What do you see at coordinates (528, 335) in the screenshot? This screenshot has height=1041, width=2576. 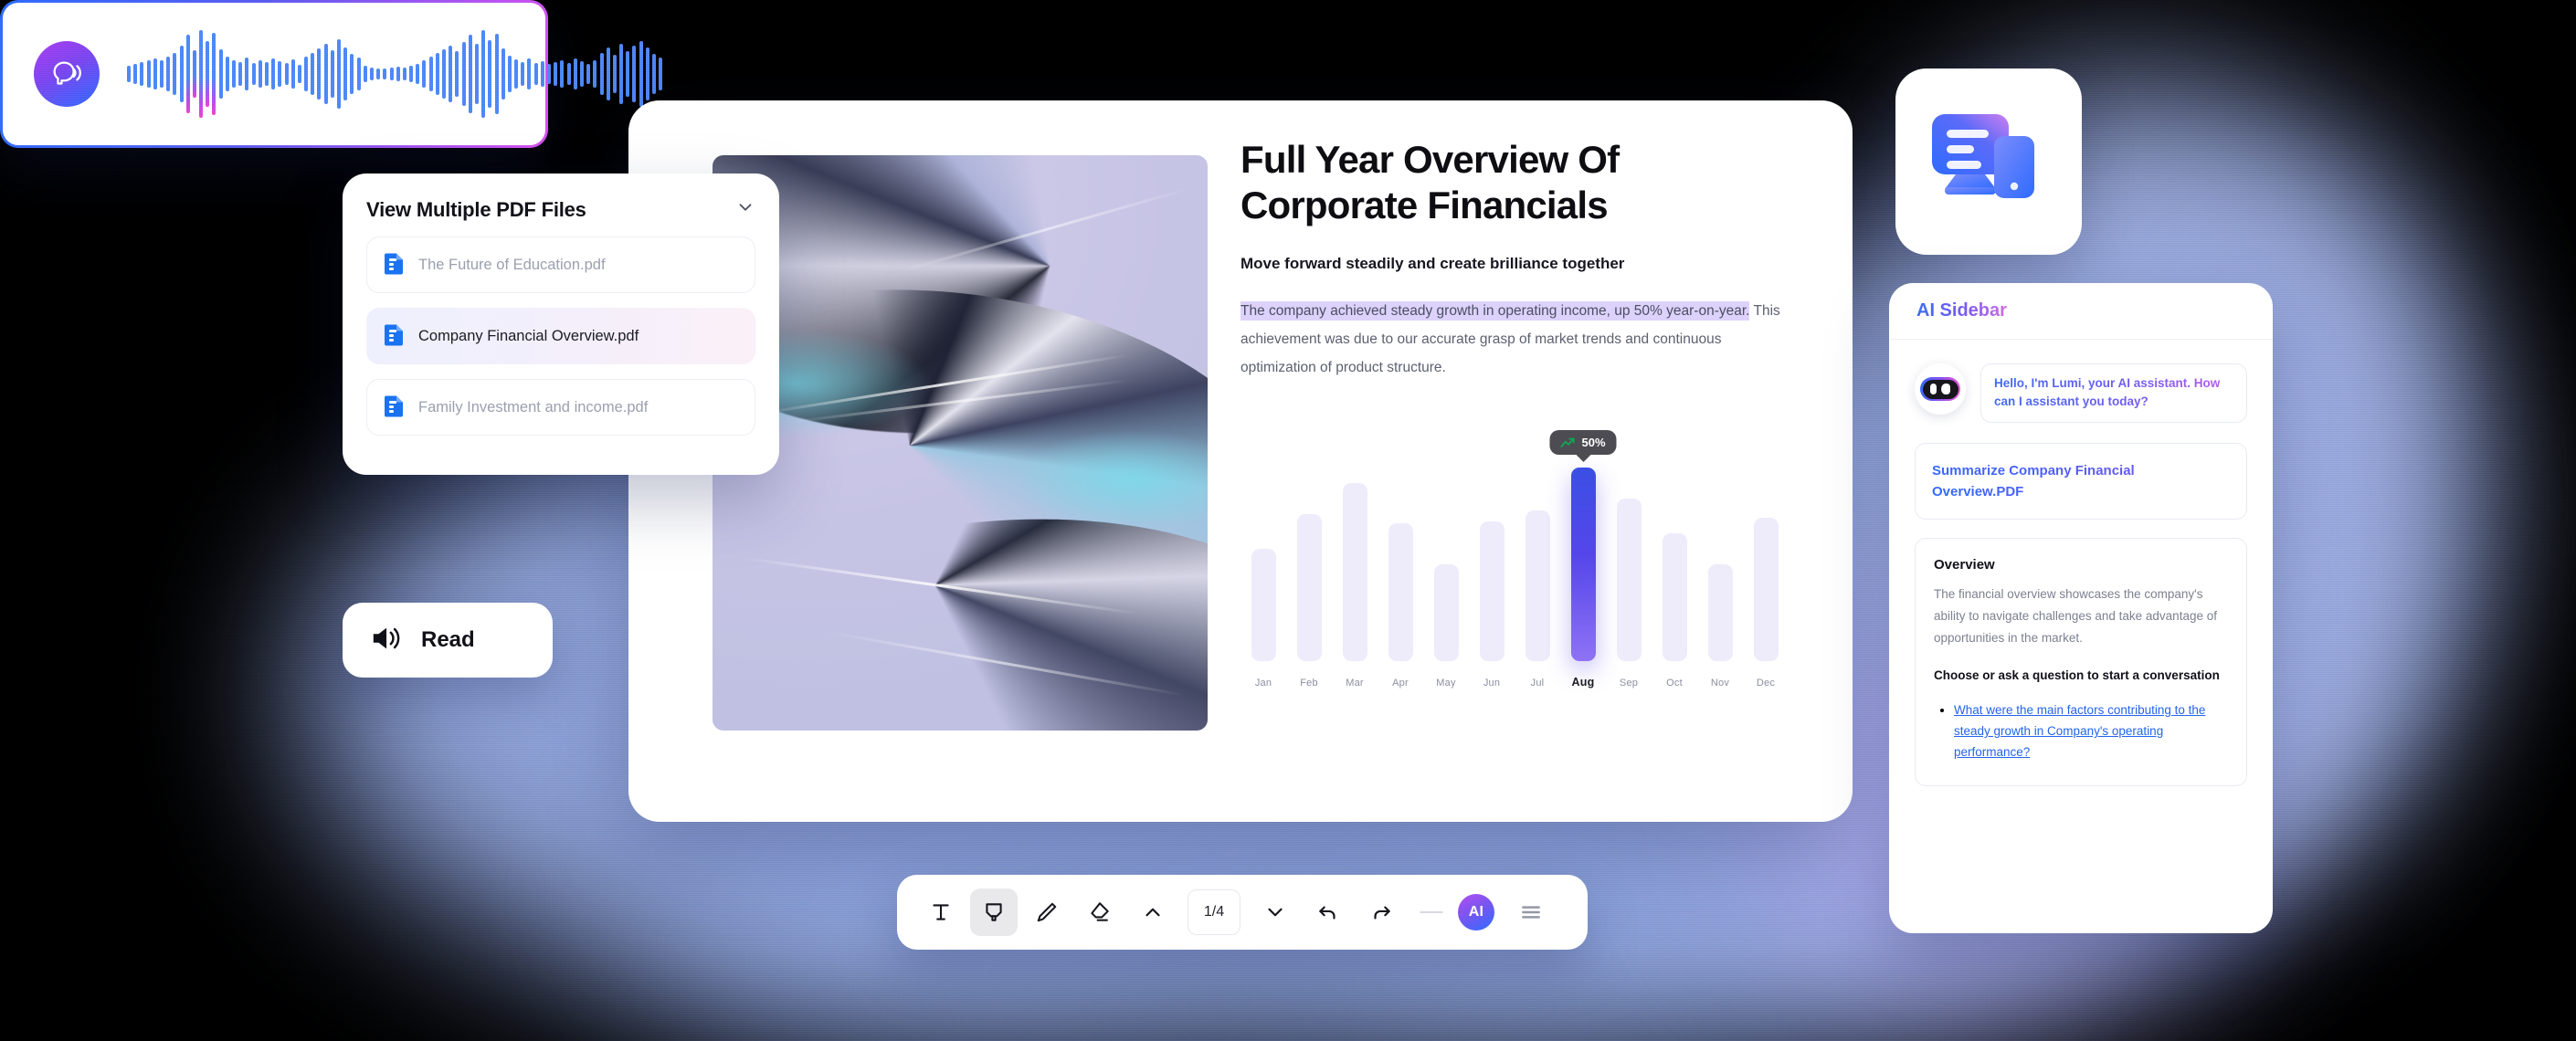 I see `pdf-file-name: Company Financial Overview.pdf` at bounding box center [528, 335].